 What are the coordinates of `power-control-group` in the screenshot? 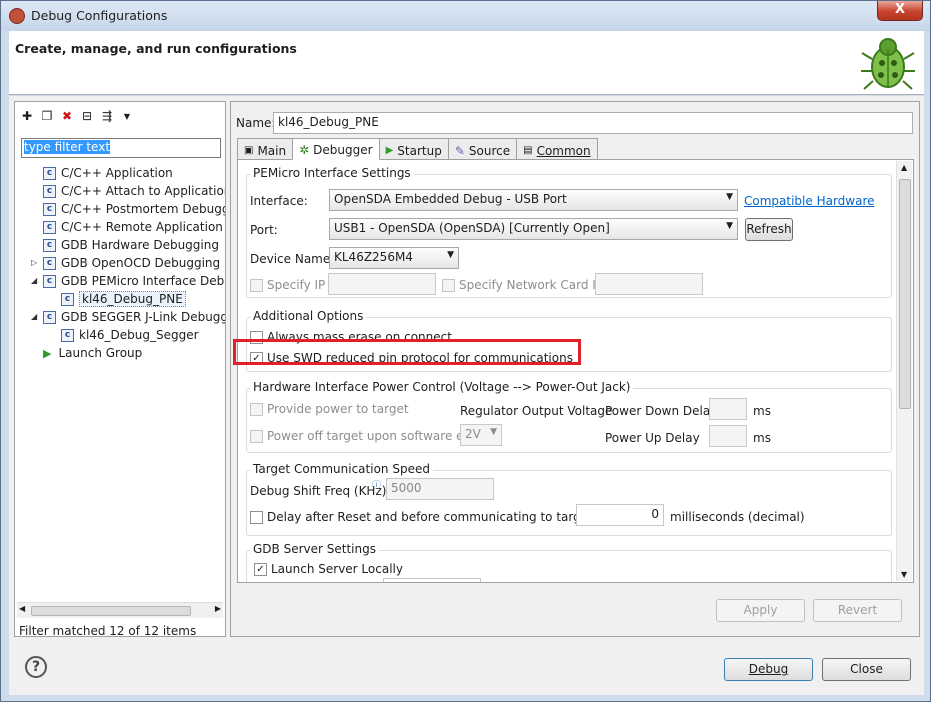 It's located at (569, 420).